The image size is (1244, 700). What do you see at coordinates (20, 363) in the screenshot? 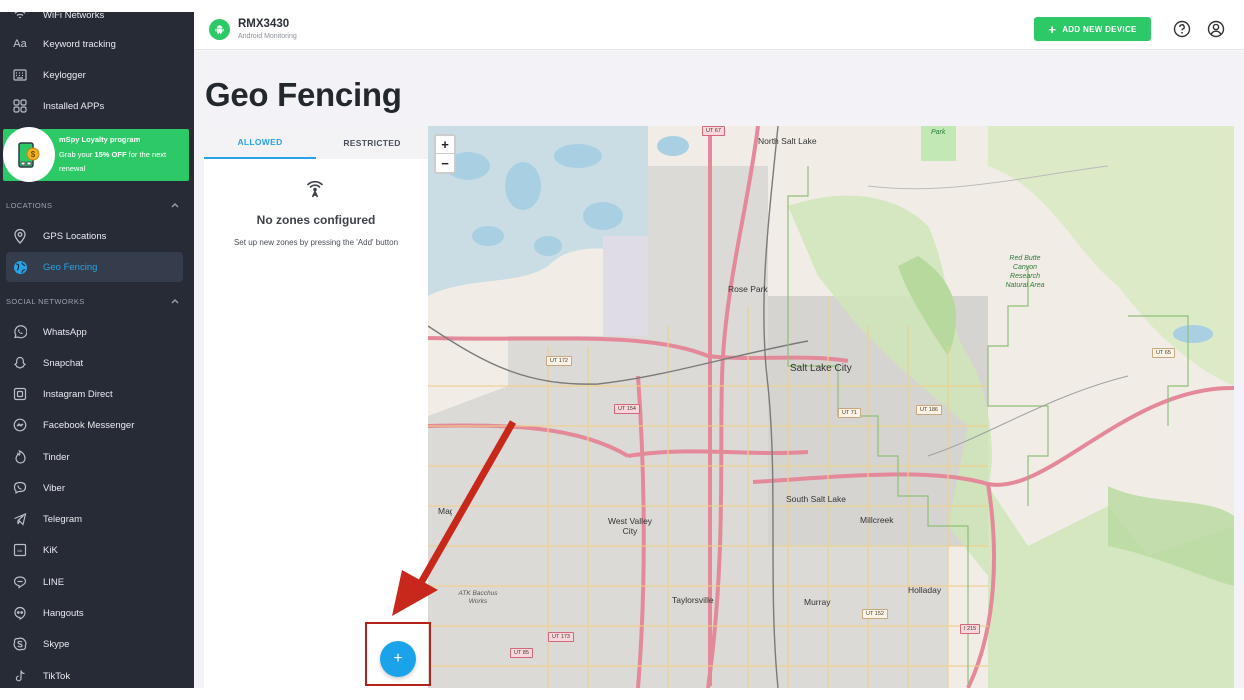
I see `snapchat-icon` at bounding box center [20, 363].